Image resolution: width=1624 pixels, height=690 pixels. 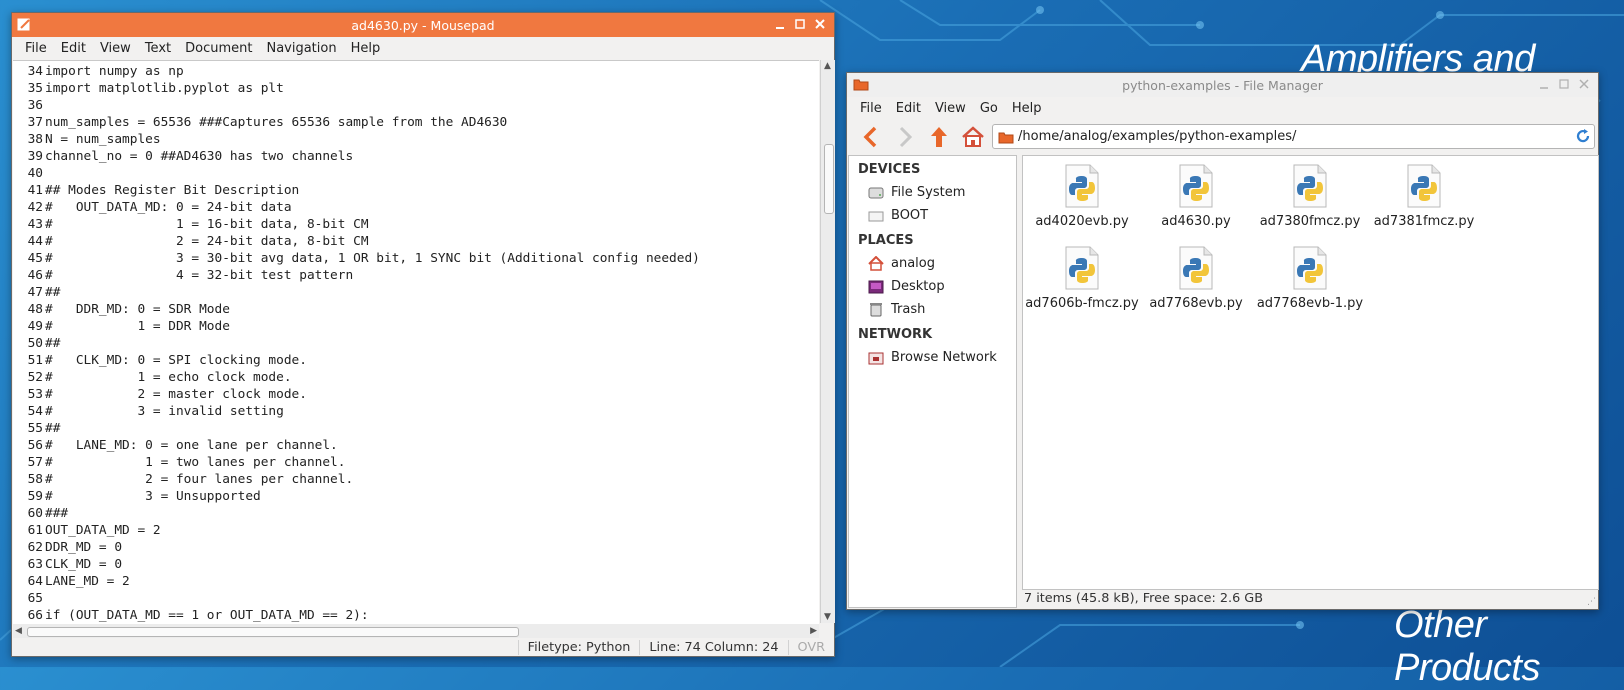 I want to click on sidebar-resize-handle, so click(x=1018, y=380).